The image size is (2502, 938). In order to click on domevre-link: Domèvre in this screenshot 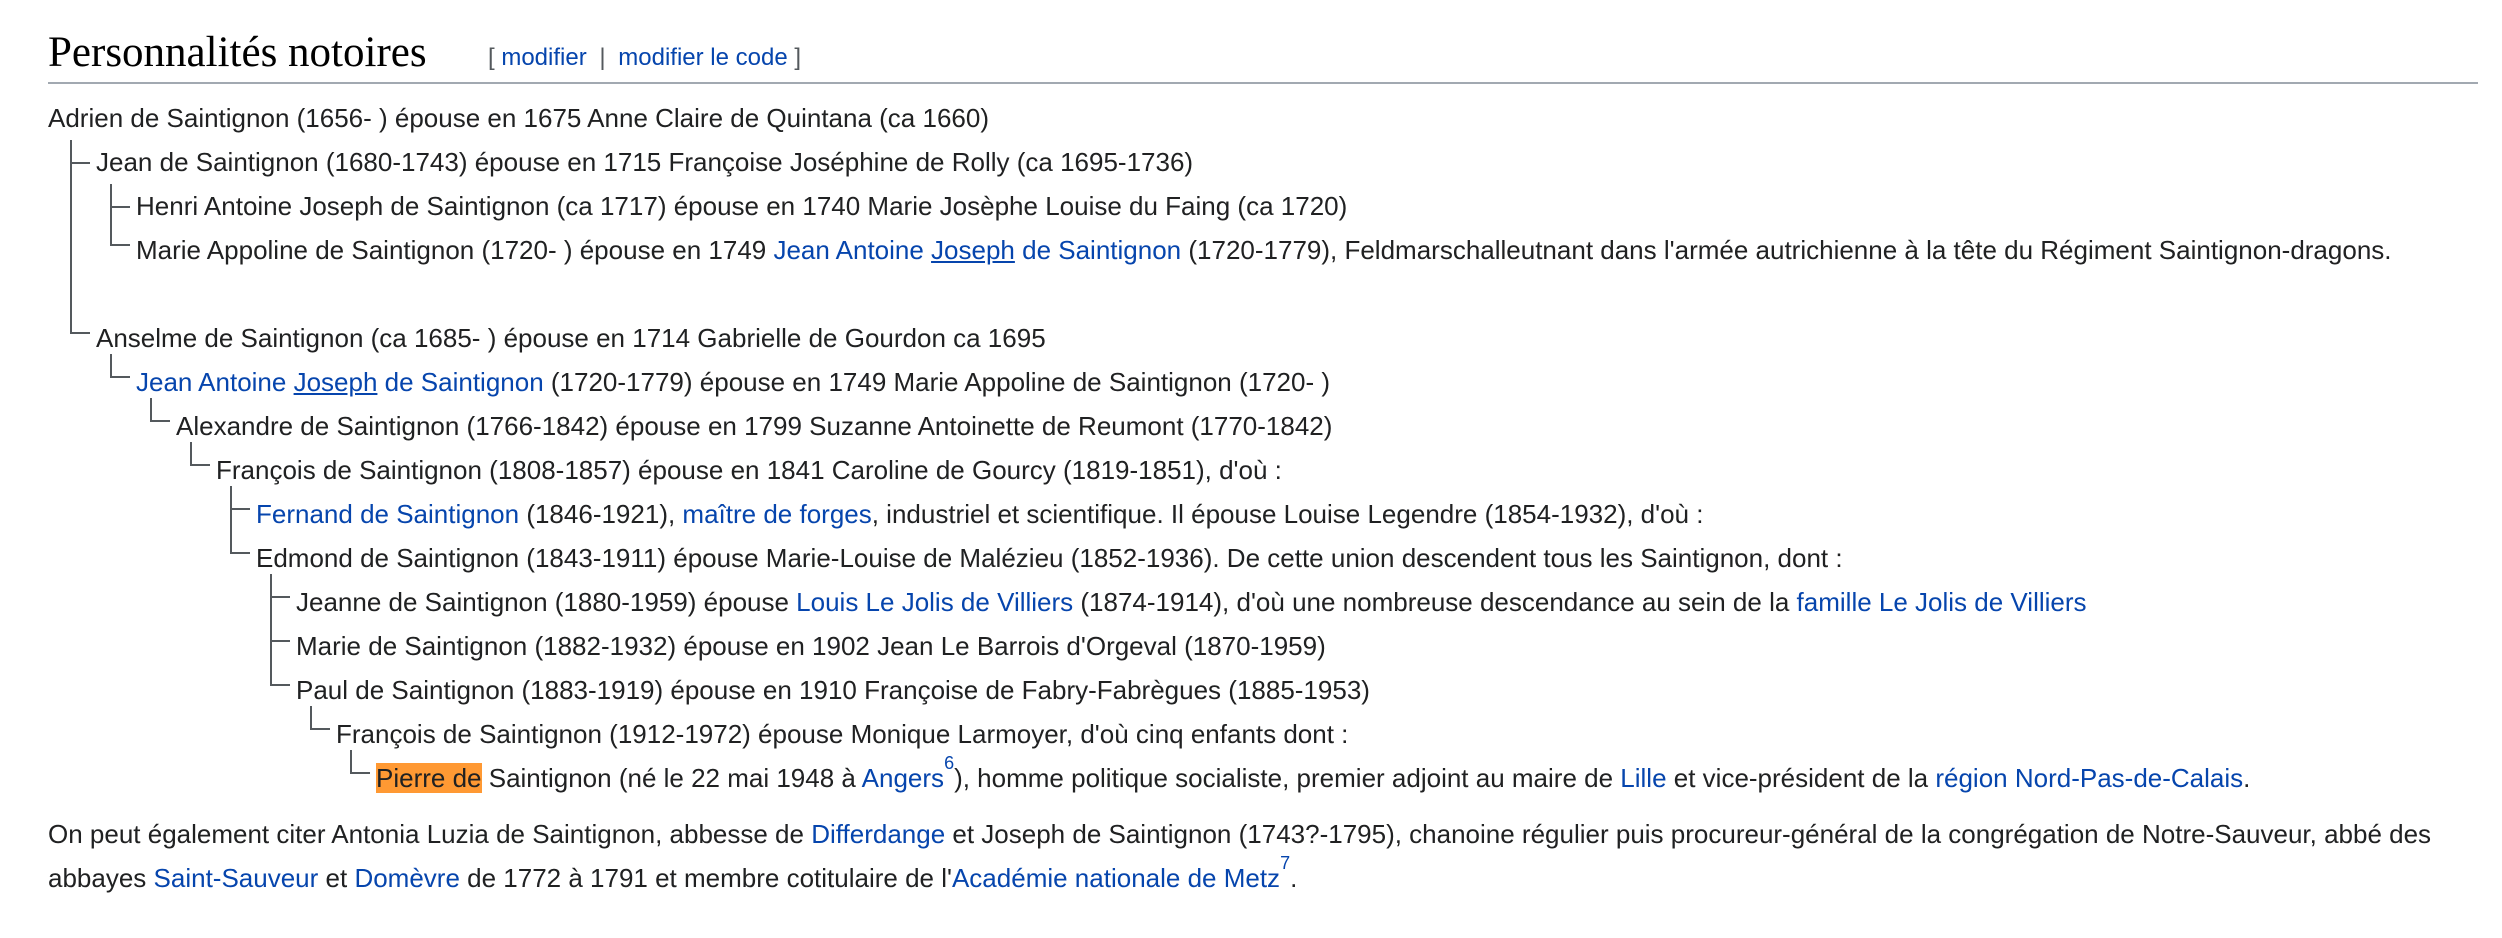, I will do `click(406, 878)`.